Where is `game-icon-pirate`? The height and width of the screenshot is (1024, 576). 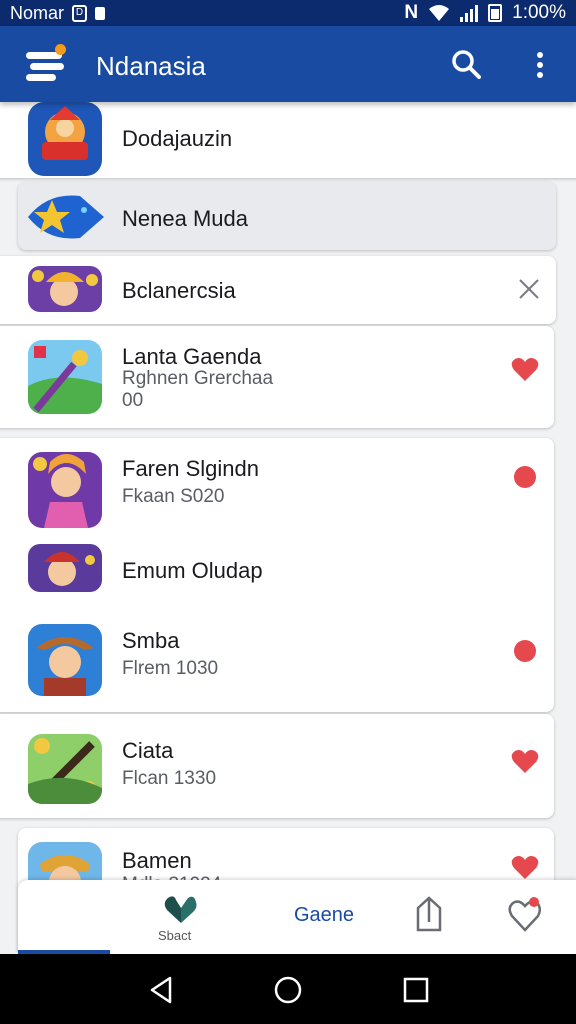 game-icon-pirate is located at coordinates (65, 568).